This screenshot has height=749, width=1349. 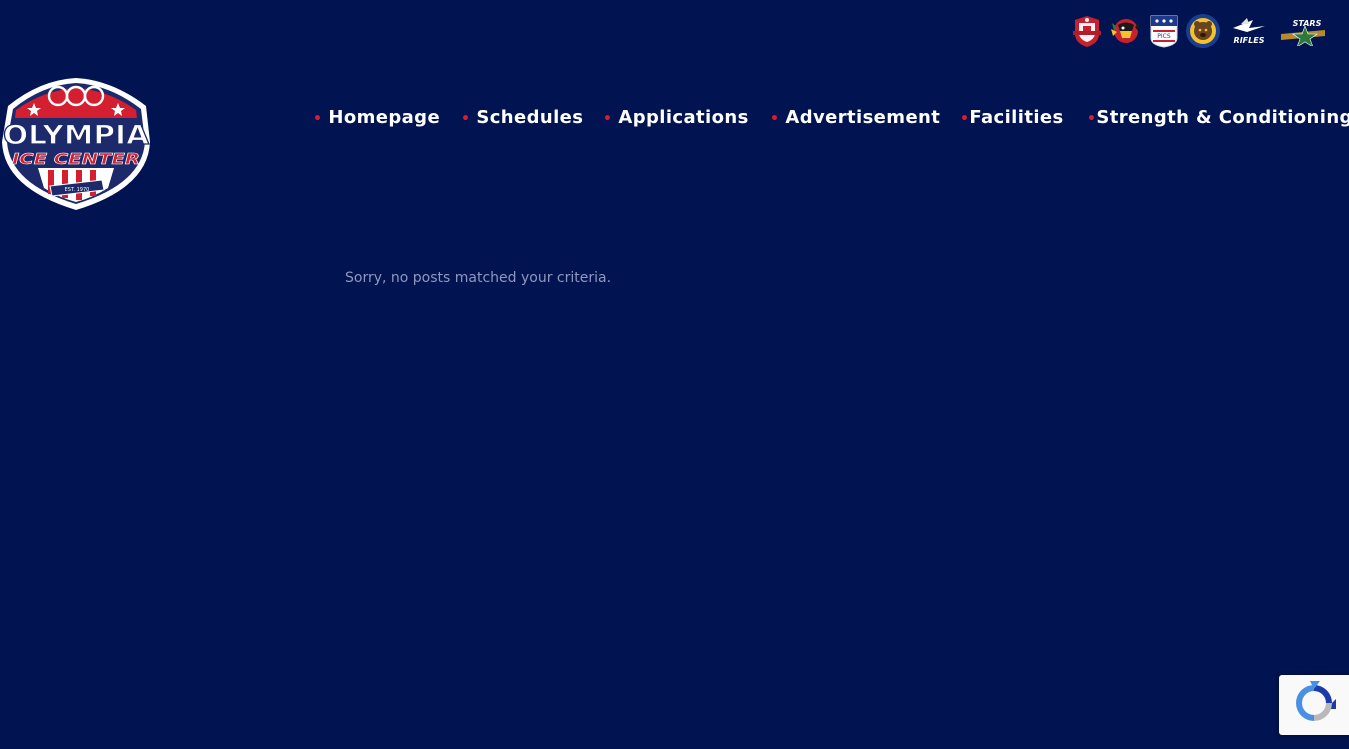 I want to click on nav-item-applications: • Applications, so click(x=676, y=118).